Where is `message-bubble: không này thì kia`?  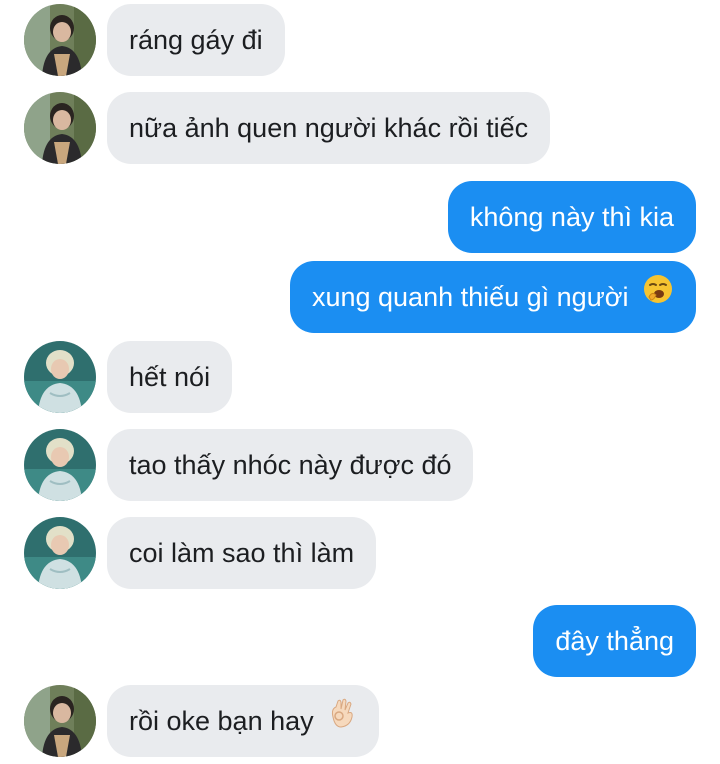
message-bubble: không này thì kia is located at coordinates (571, 217).